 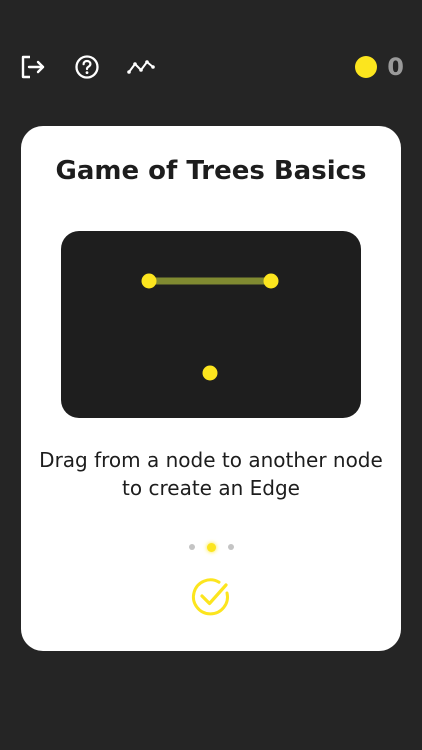 I want to click on coin-counter: 0, so click(x=379, y=67).